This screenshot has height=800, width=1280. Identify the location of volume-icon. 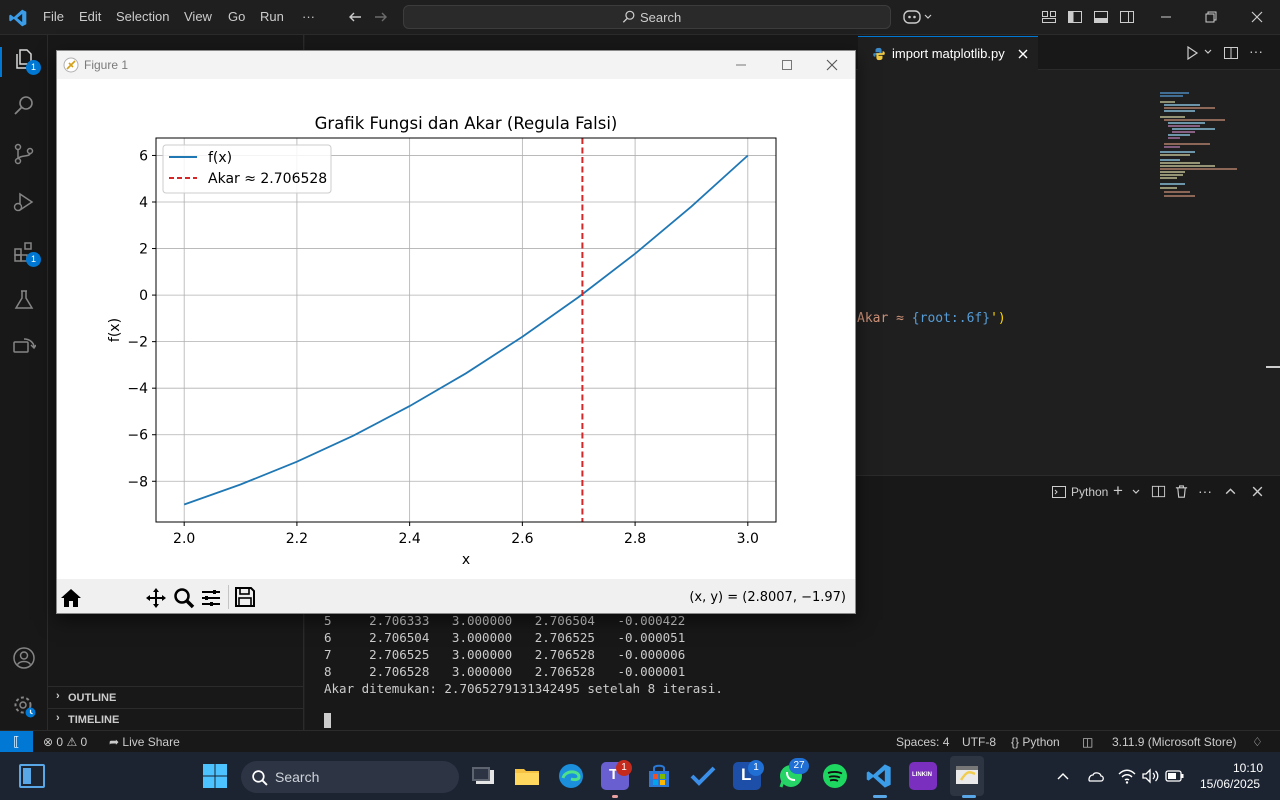
(1151, 776).